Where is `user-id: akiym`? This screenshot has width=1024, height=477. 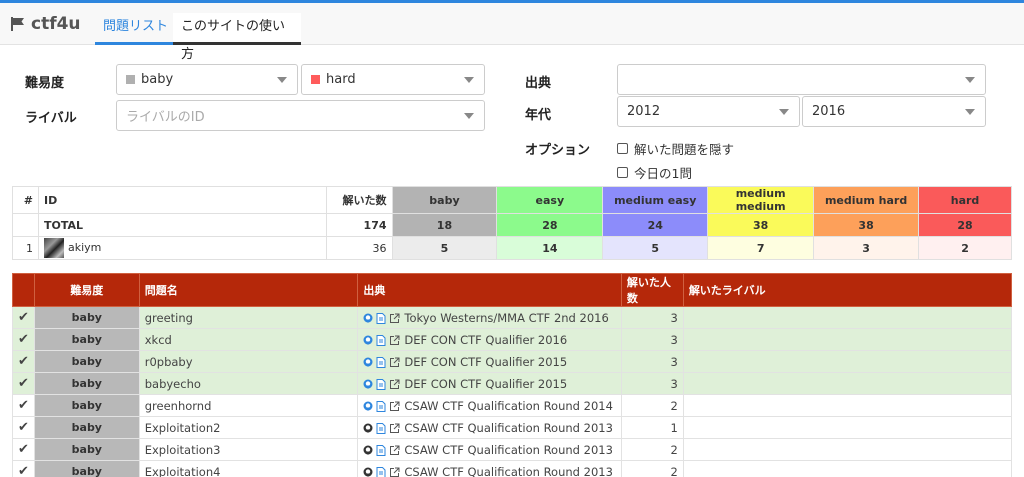
user-id: akiym is located at coordinates (84, 247).